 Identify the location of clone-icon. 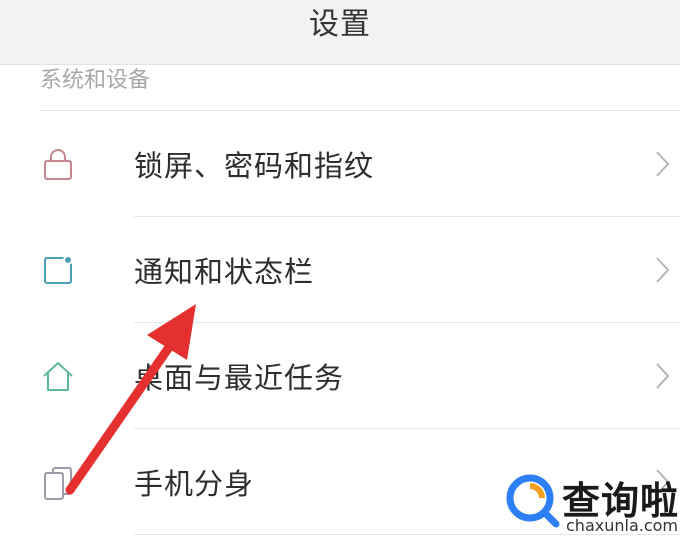
(58, 483).